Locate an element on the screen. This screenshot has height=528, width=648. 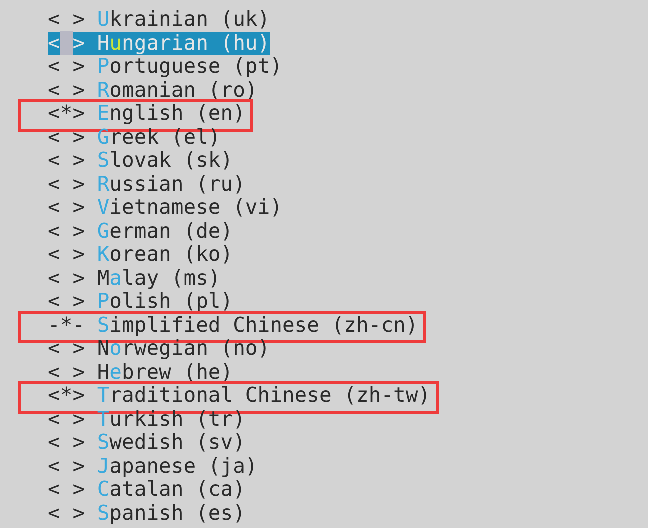
option-label: Catalan (ca) is located at coordinates (171, 490).